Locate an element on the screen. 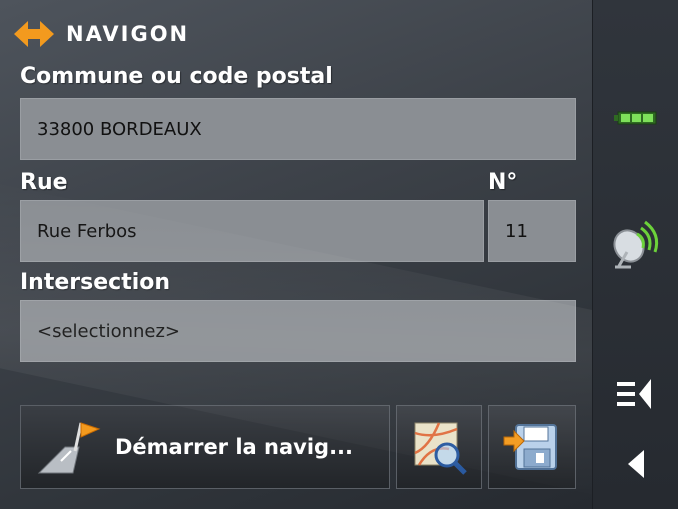 The height and width of the screenshot is (509, 678). brand-name: NAVIGON is located at coordinates (128, 34).